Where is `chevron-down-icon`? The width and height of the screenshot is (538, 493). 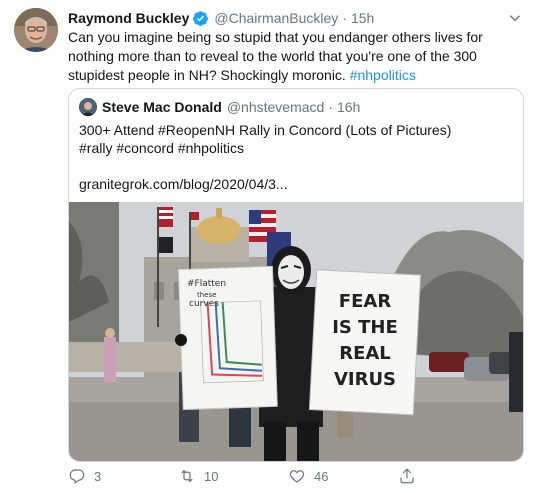 chevron-down-icon is located at coordinates (515, 18).